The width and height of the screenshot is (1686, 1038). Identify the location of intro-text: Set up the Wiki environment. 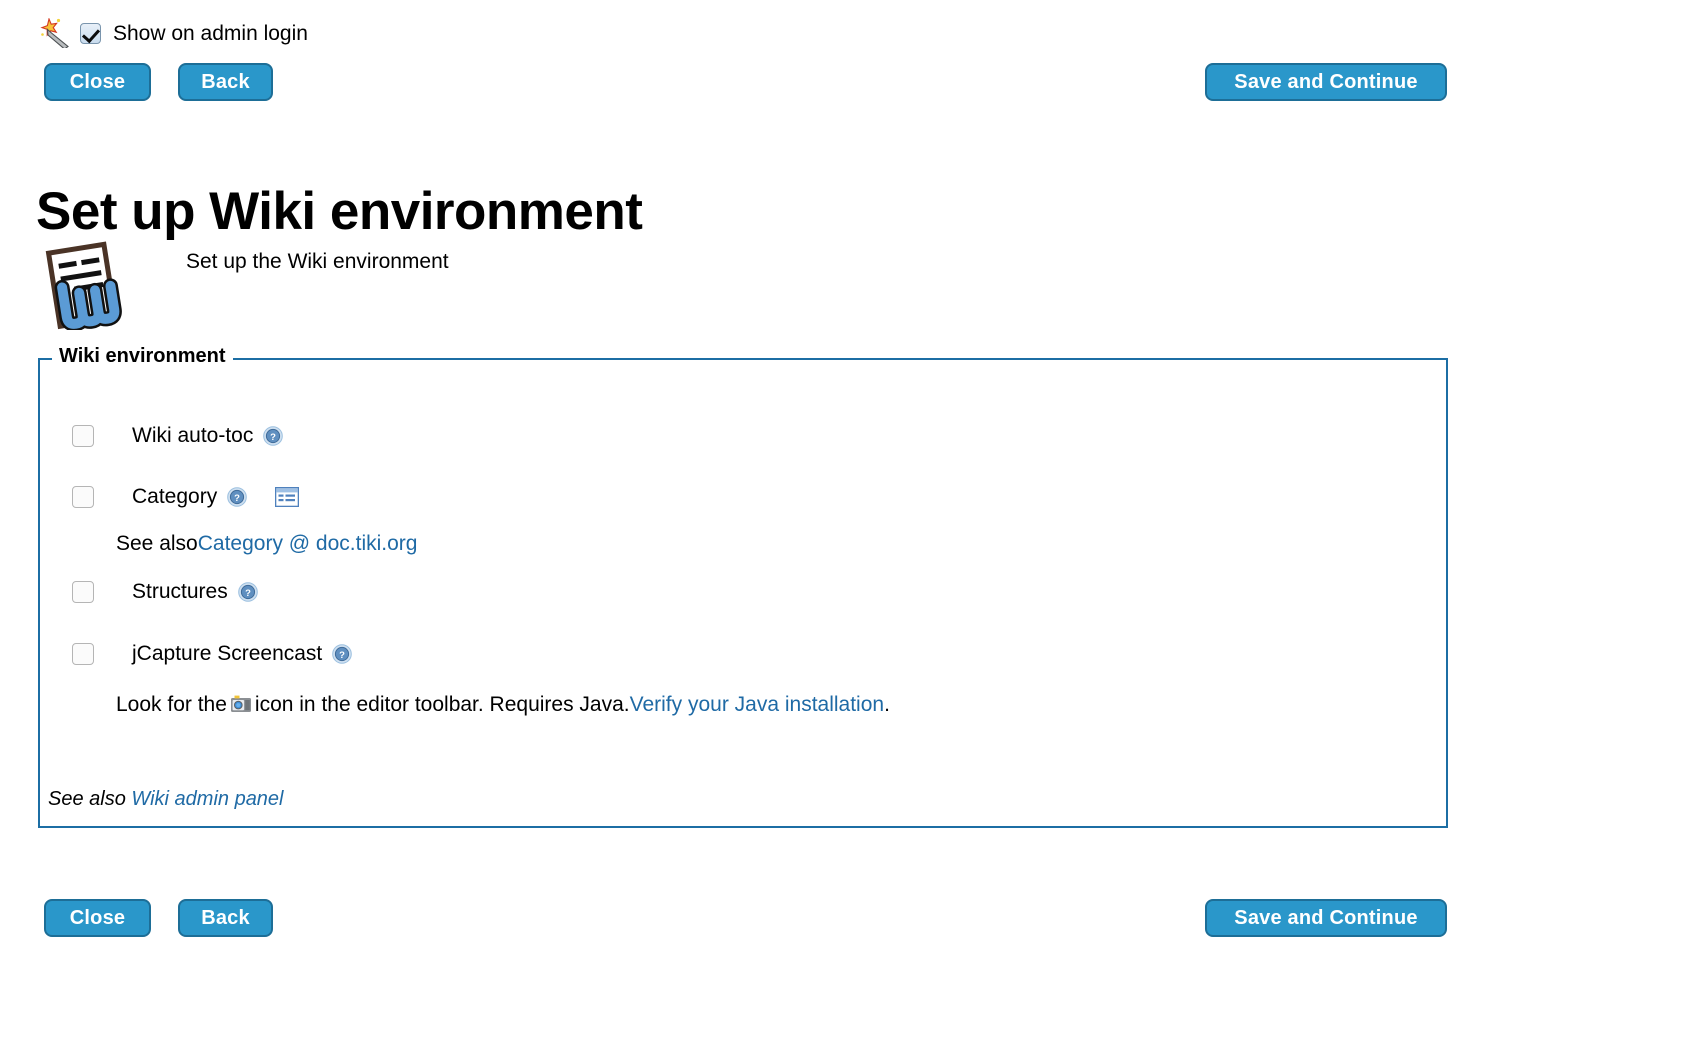
(317, 261).